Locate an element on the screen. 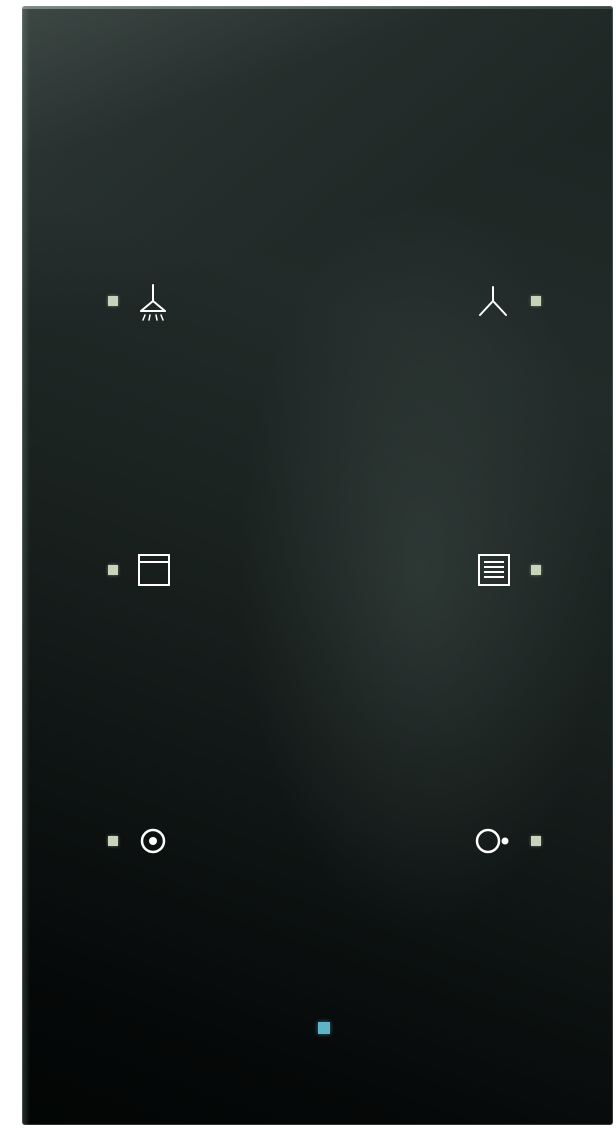  button-bottom-right is located at coordinates (512, 842).